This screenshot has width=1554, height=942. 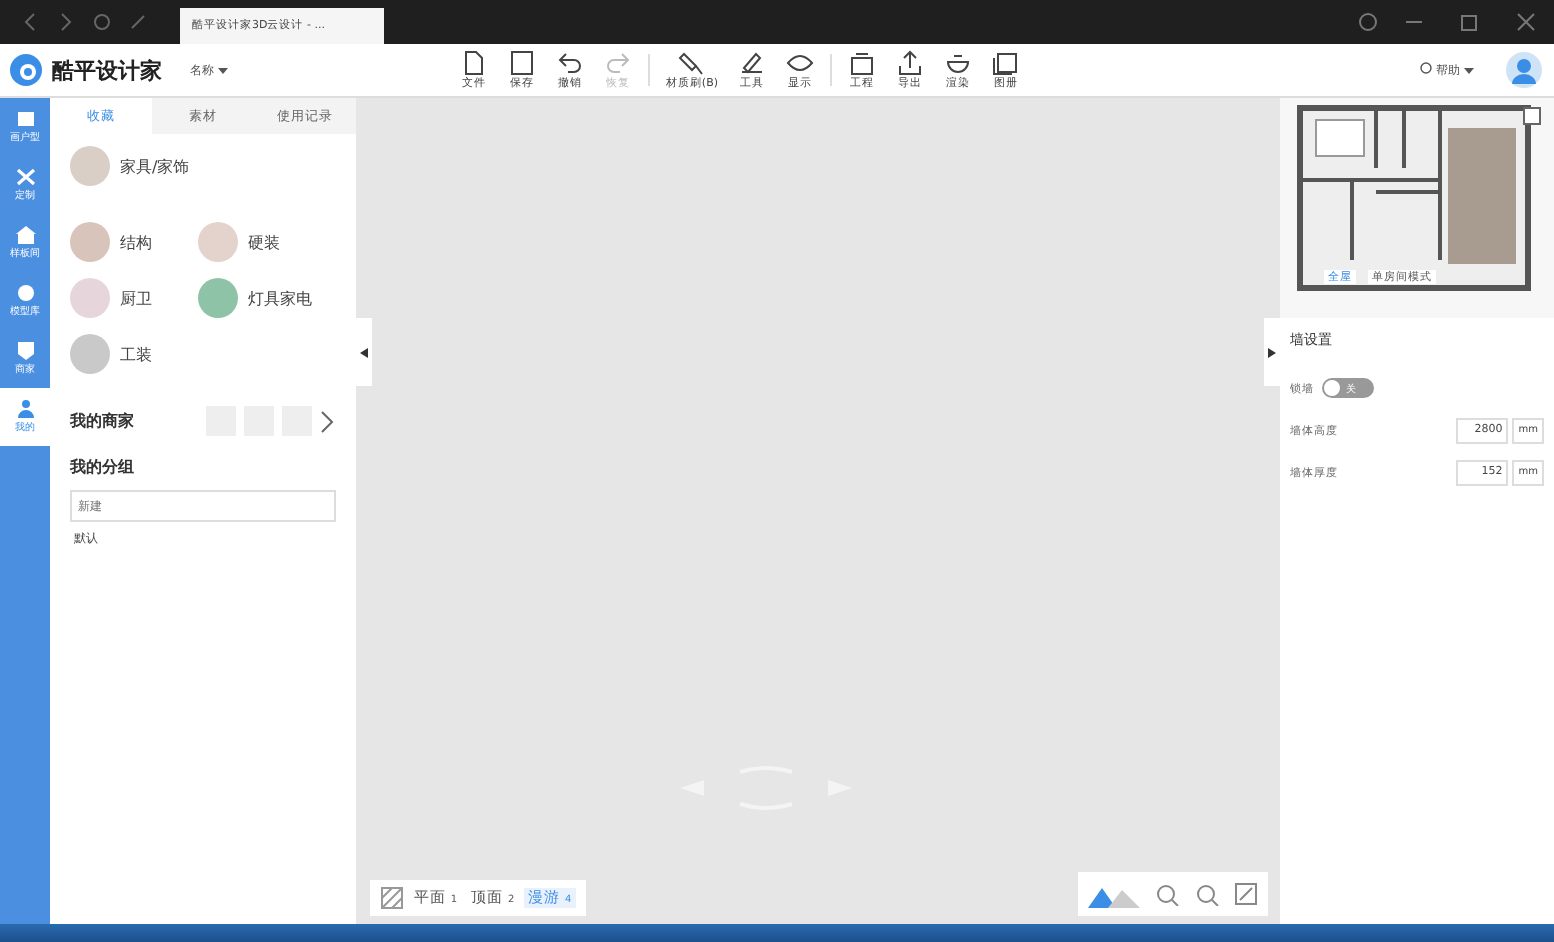 What do you see at coordinates (1524, 70) in the screenshot?
I see `avatar-icon` at bounding box center [1524, 70].